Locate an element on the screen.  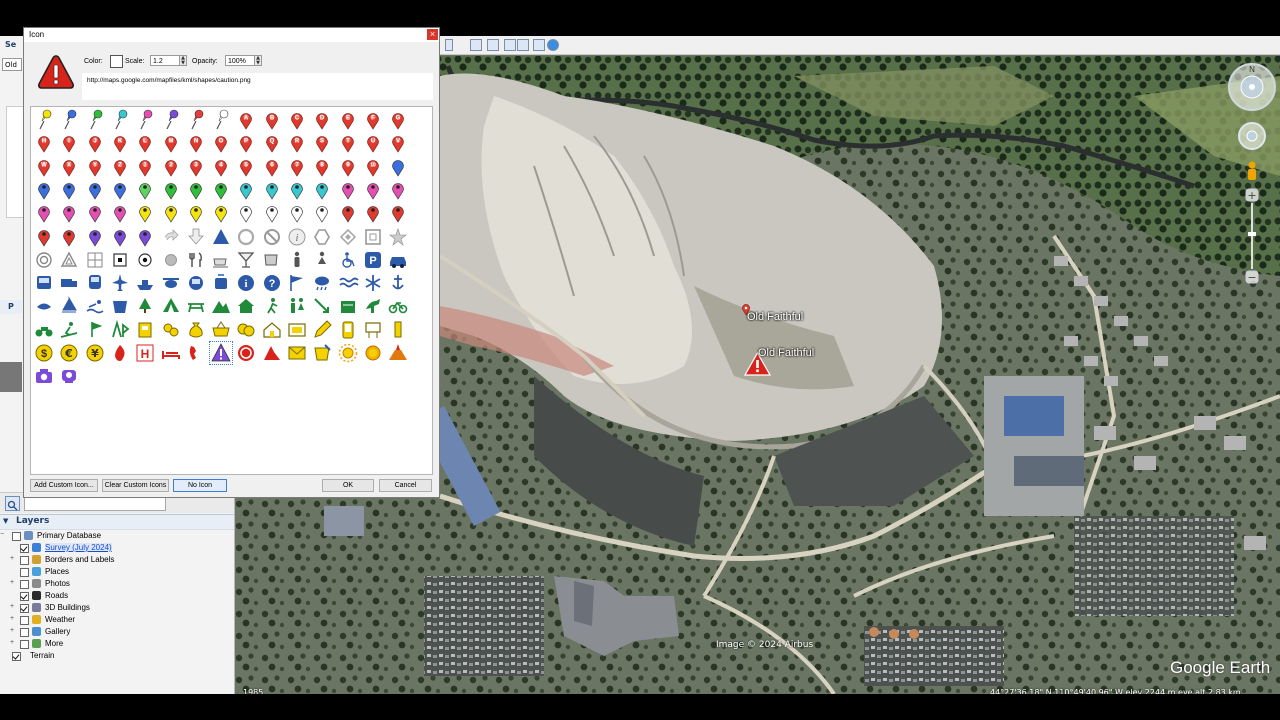
places-panel-toggle: P is located at coordinates (11, 306).